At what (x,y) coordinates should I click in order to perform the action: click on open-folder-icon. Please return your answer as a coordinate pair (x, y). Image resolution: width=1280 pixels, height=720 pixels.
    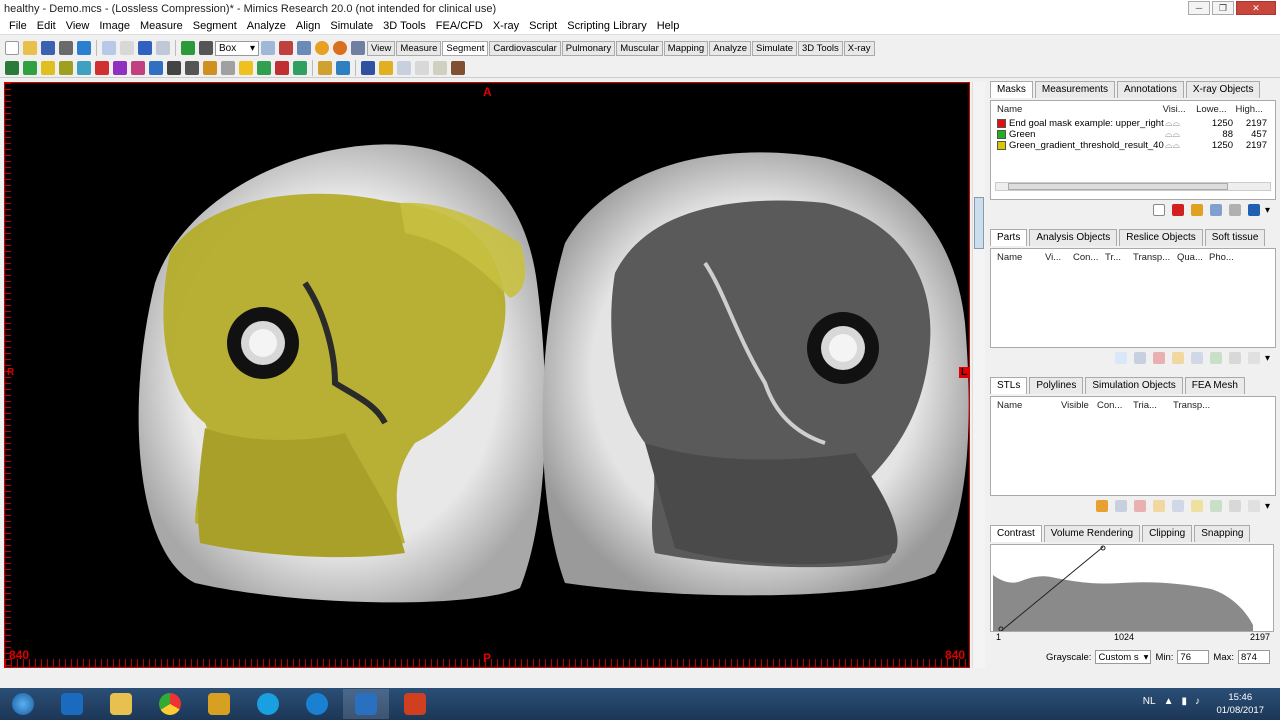
    Looking at the image, I should click on (30, 48).